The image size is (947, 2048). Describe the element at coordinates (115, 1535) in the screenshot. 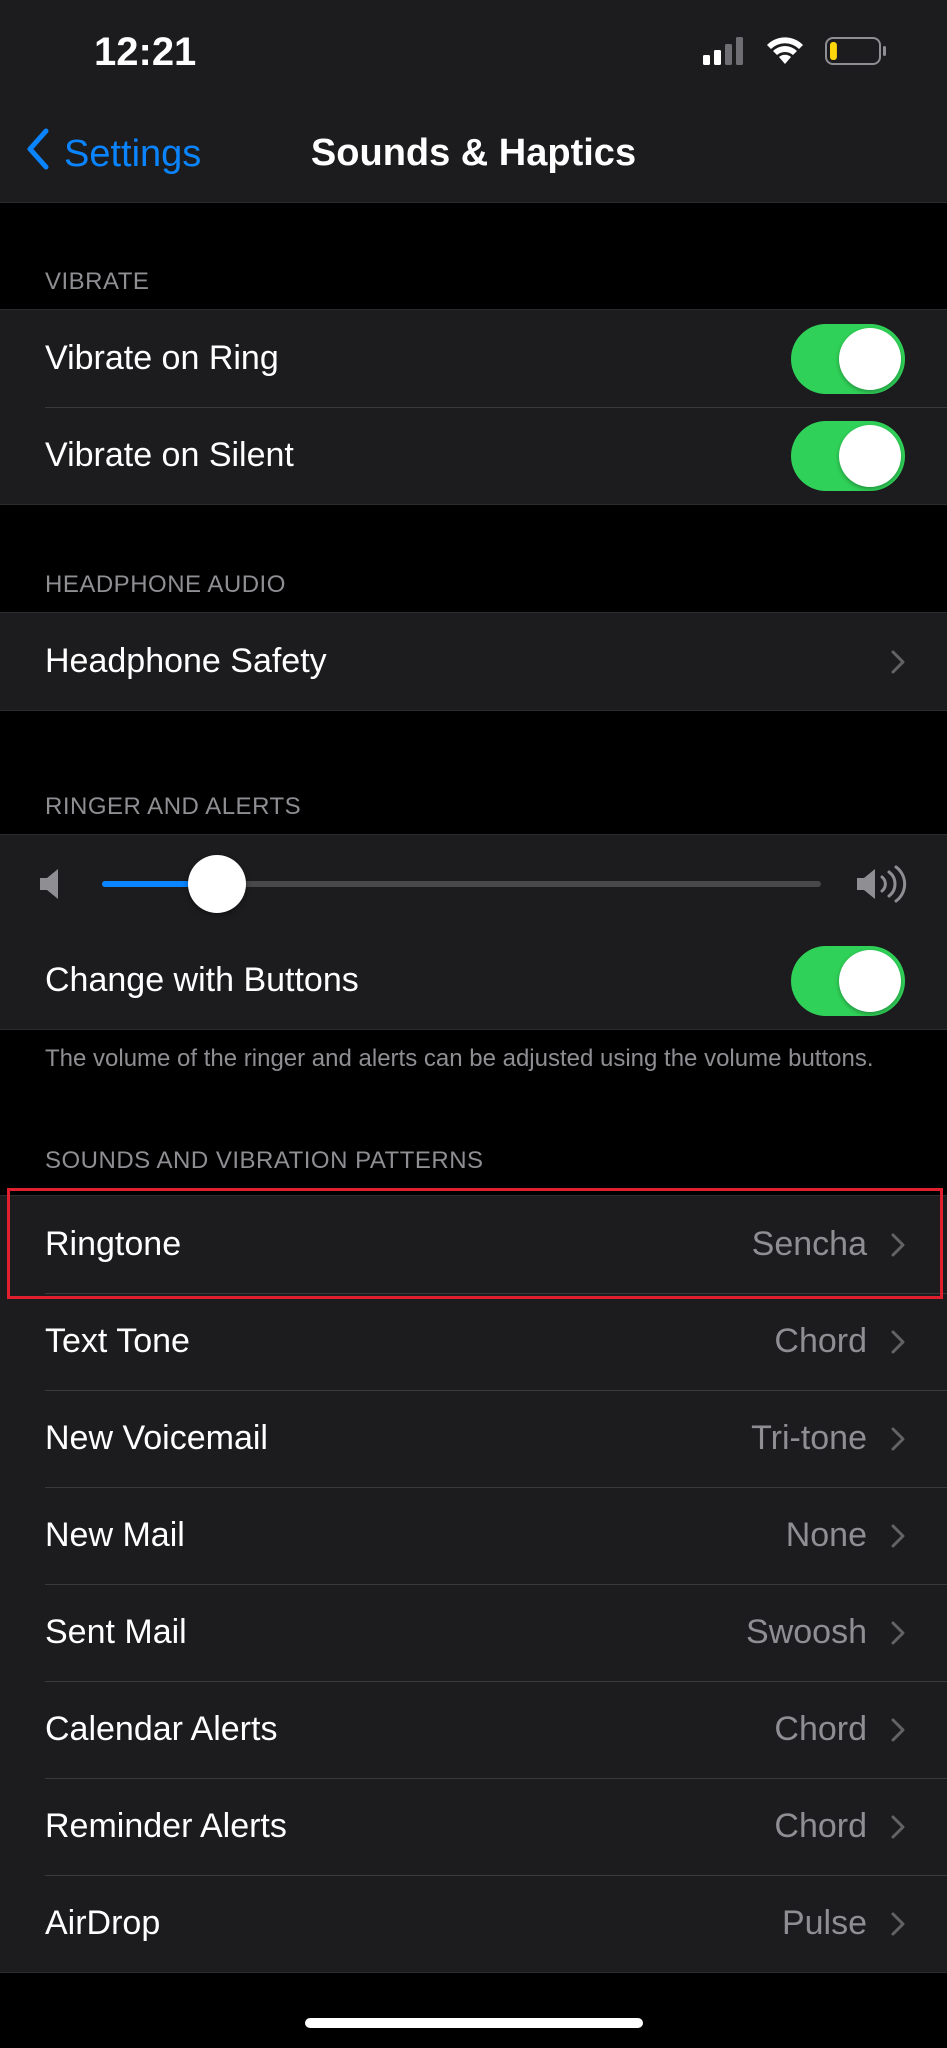

I see `new-mail-label: New Mail` at that location.